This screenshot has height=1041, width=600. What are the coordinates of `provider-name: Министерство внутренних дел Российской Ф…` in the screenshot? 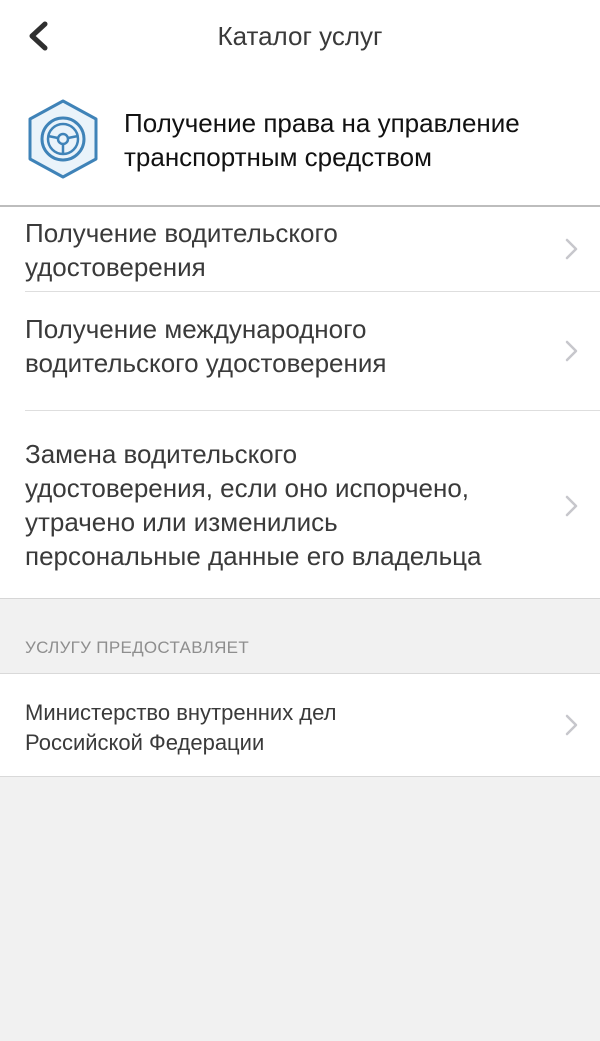 It's located at (181, 727).